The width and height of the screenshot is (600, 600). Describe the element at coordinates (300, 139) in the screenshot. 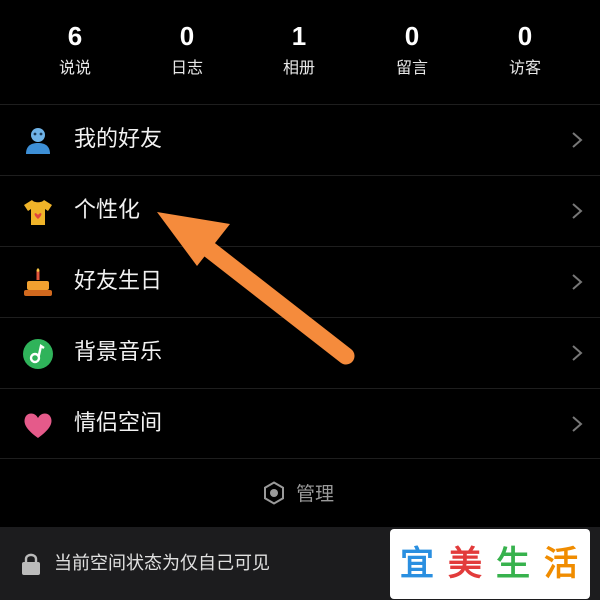

I see `menu-item-friends: 我的好友` at that location.